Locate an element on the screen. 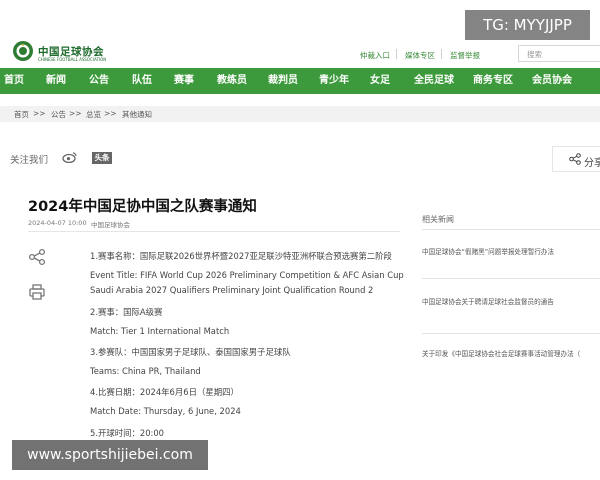  breadcrumb-home: 首页 is located at coordinates (21, 114).